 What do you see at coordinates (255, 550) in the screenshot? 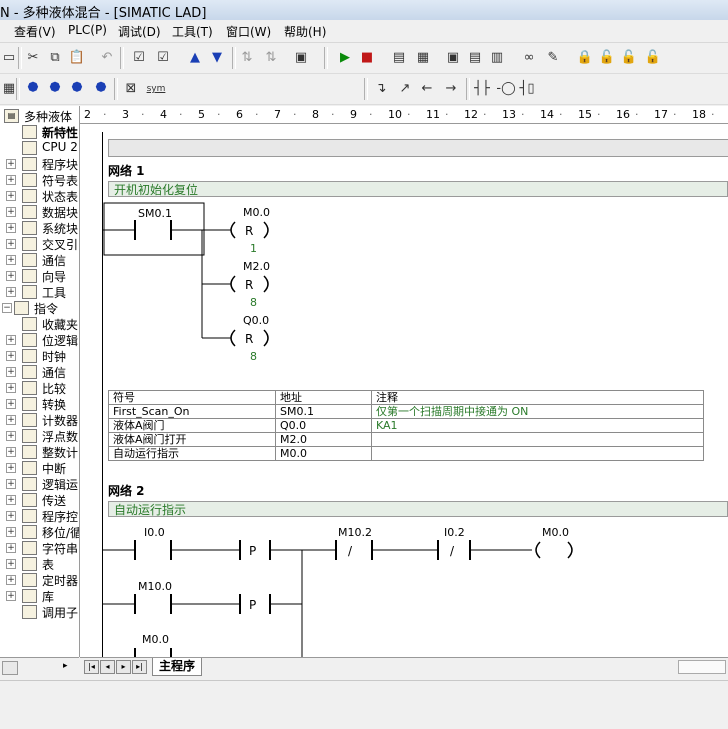
I see `positive-edge-row1: P` at bounding box center [255, 550].